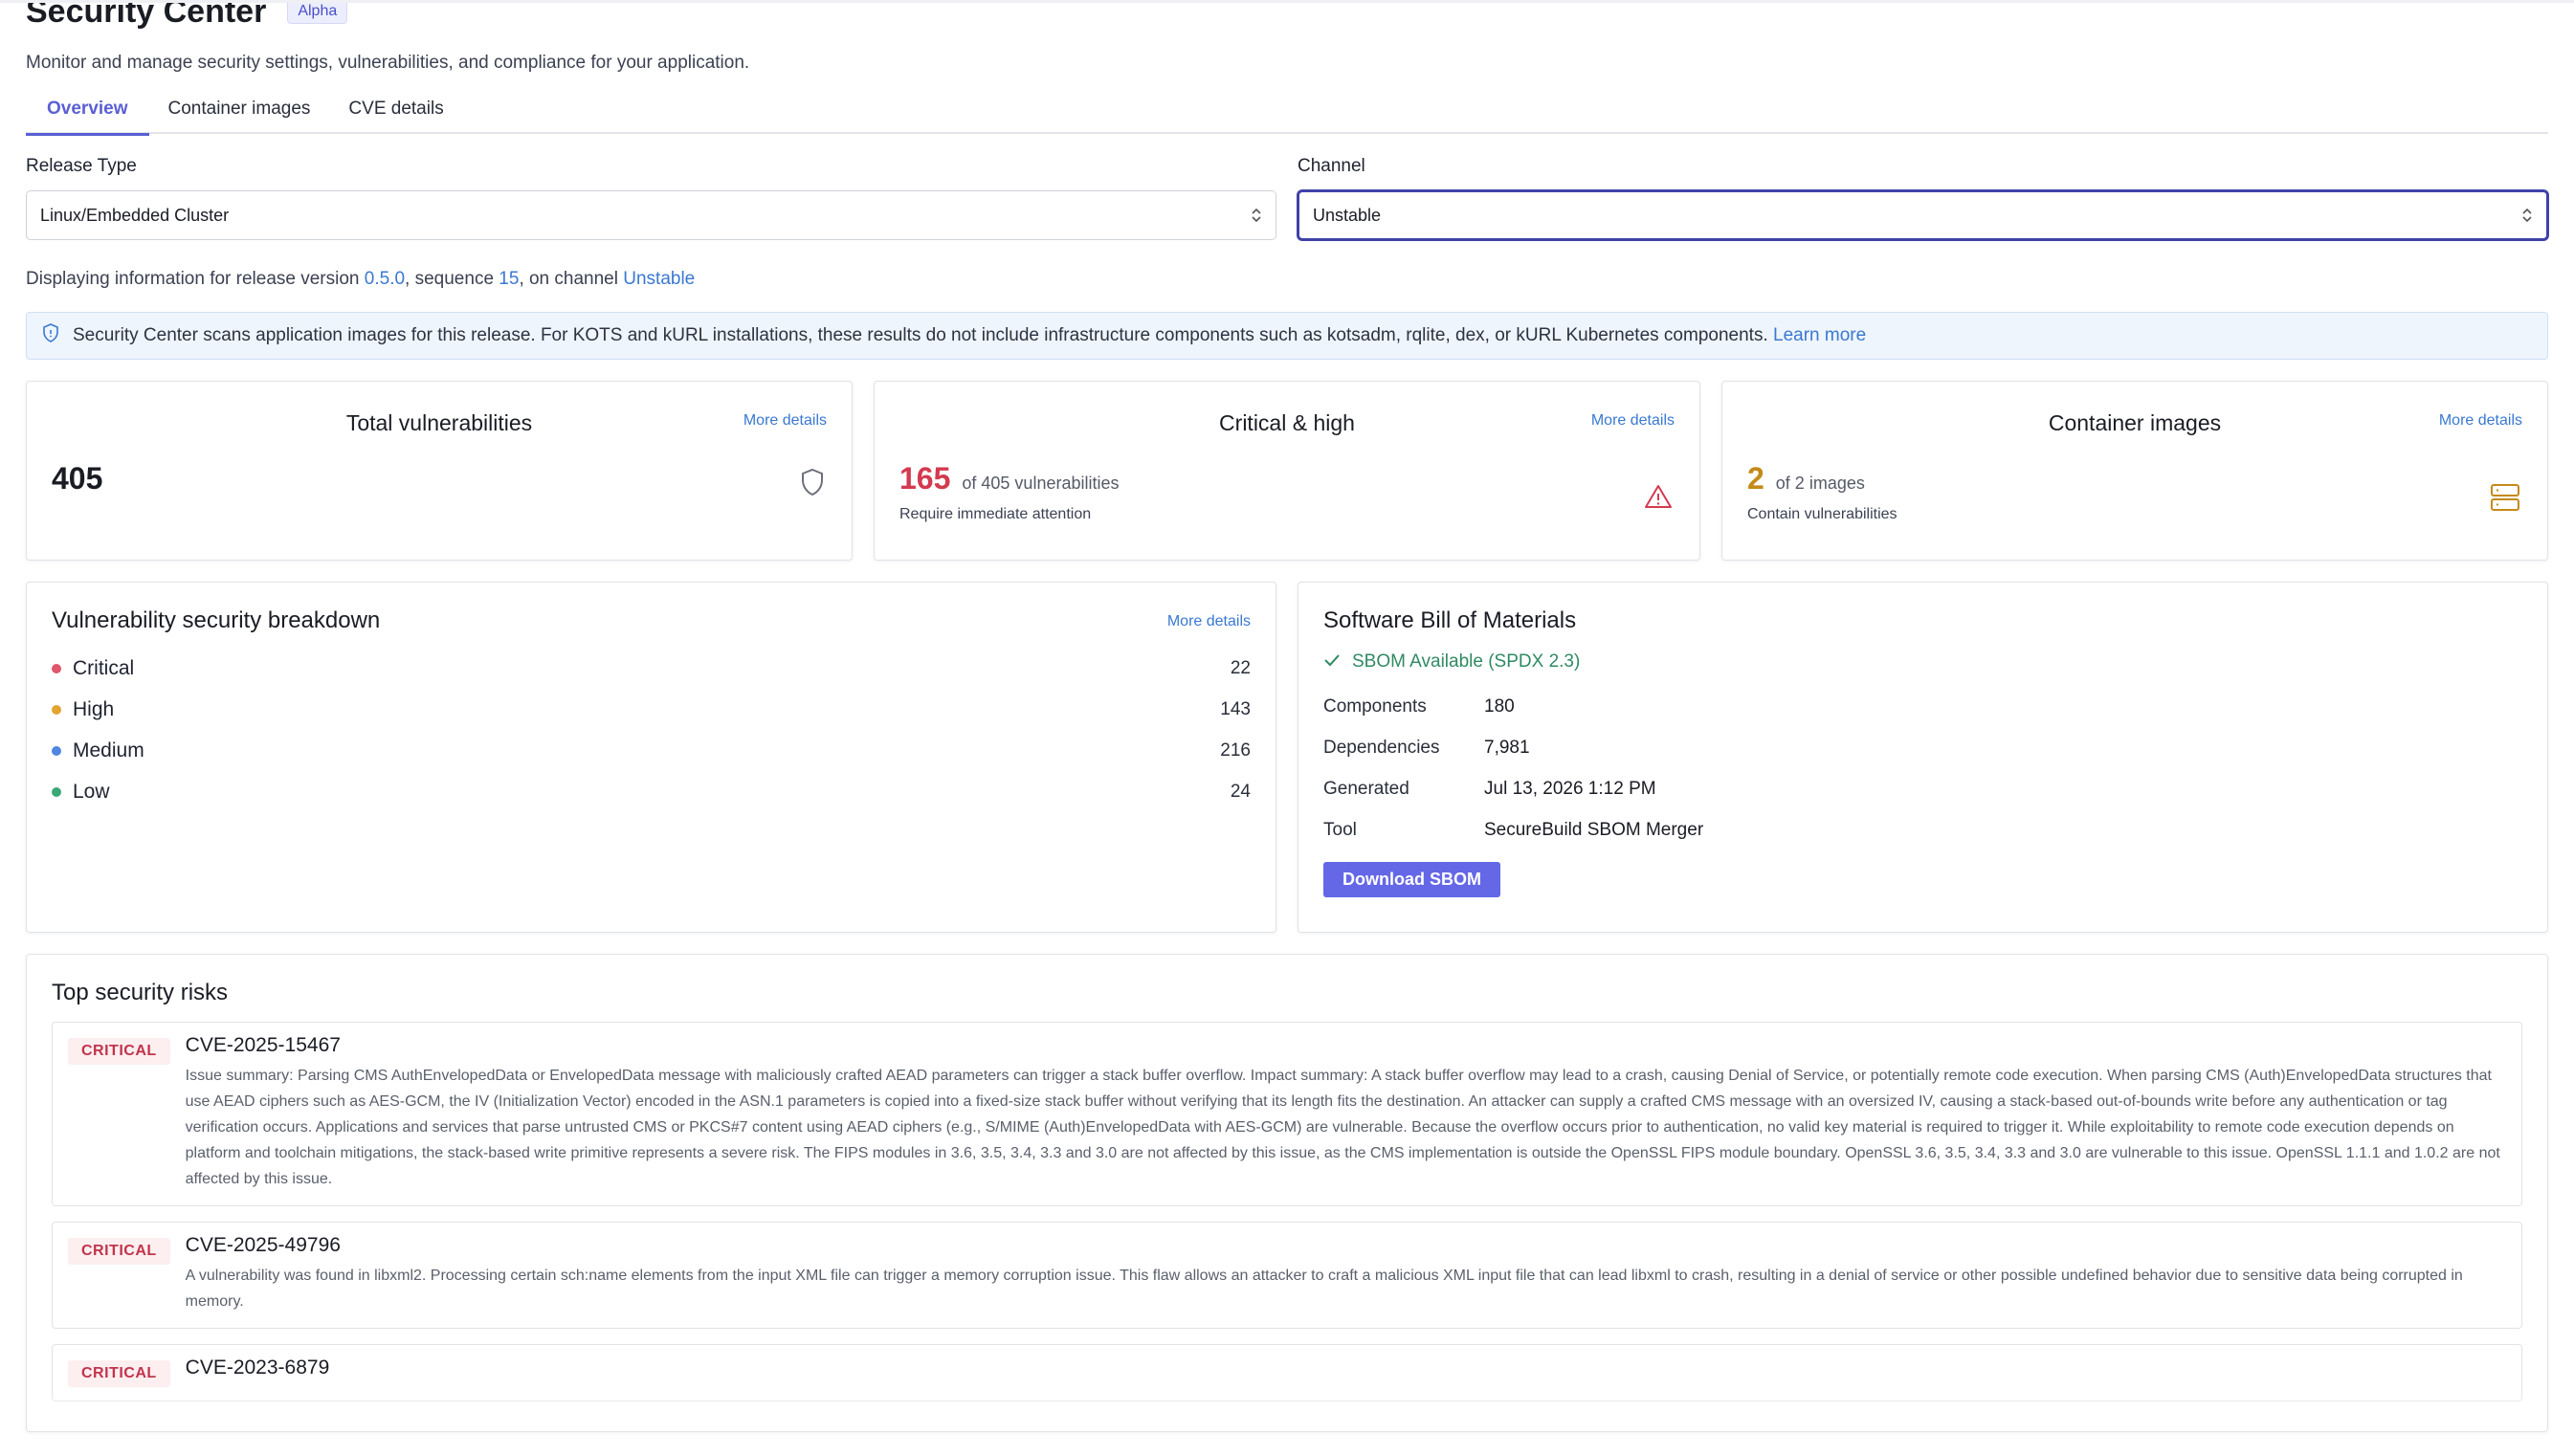 The height and width of the screenshot is (1456, 2574). What do you see at coordinates (109, 750) in the screenshot?
I see `severity-label: Medium` at bounding box center [109, 750].